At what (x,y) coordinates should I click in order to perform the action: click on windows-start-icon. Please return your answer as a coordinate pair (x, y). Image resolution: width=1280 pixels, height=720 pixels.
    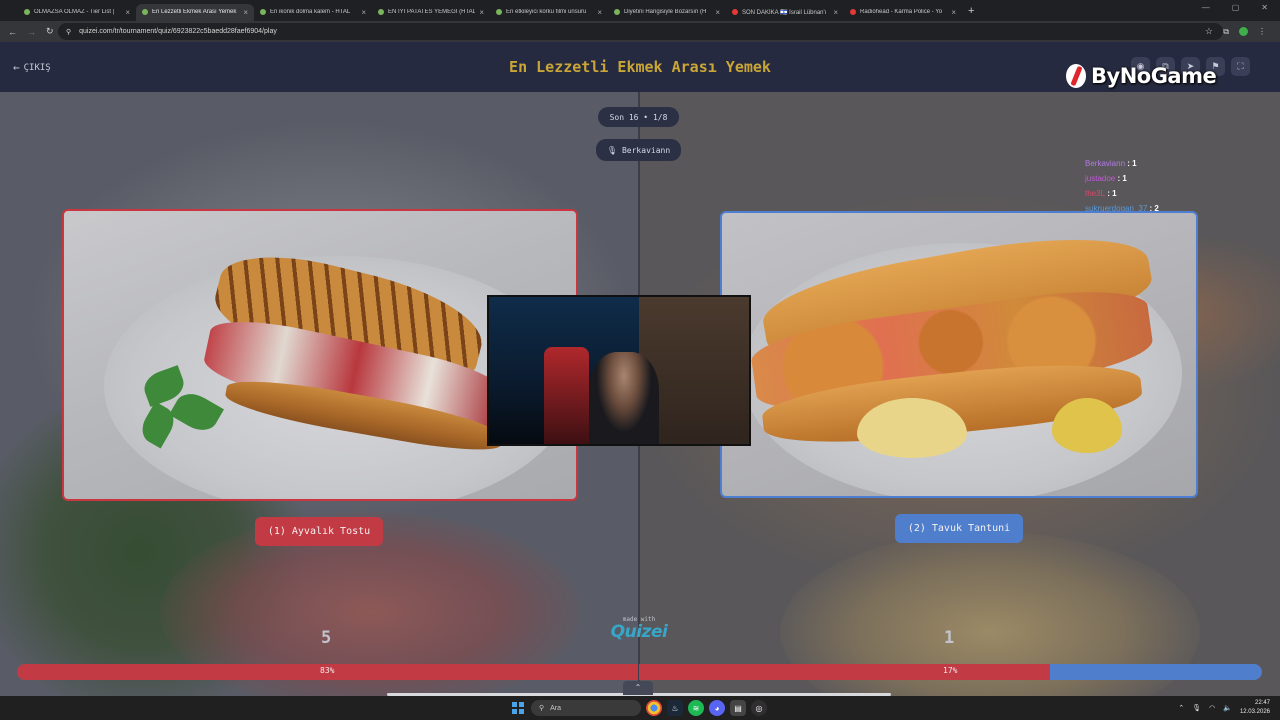
    Looking at the image, I should click on (518, 708).